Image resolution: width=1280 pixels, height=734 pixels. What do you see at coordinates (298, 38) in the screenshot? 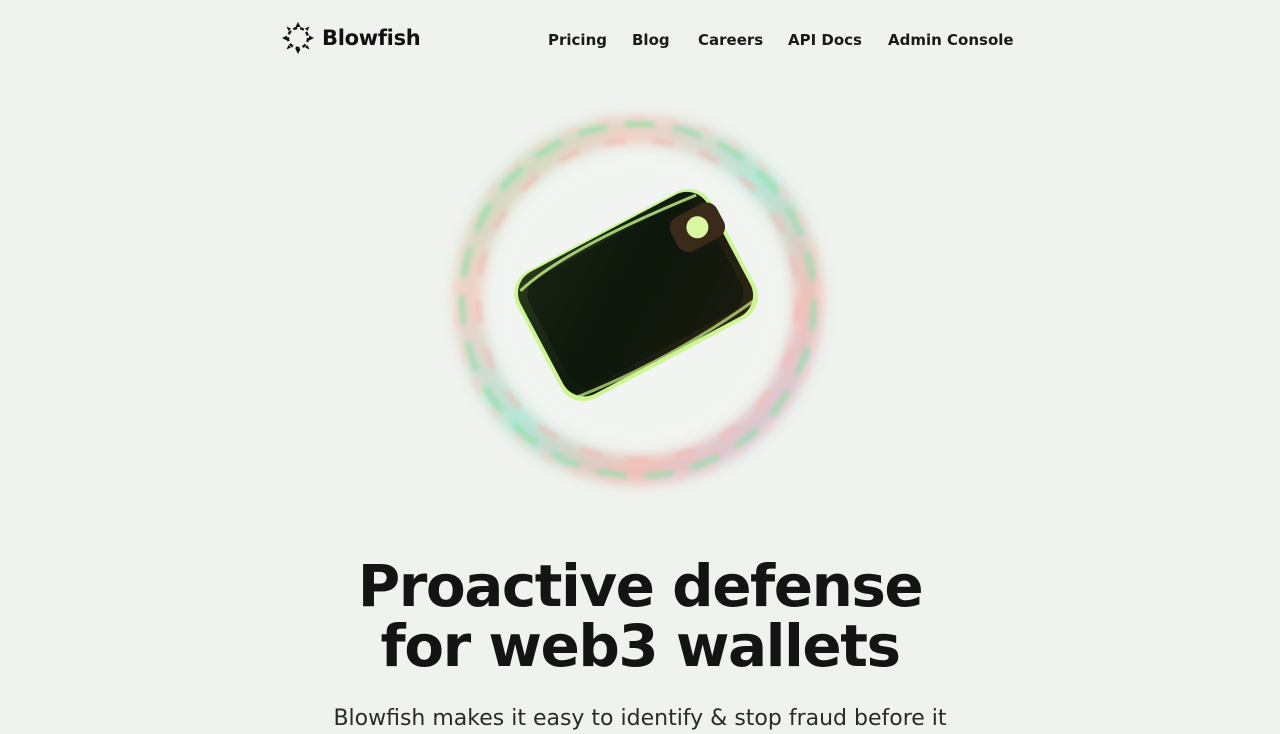
I see `blowfish-logo-icon` at bounding box center [298, 38].